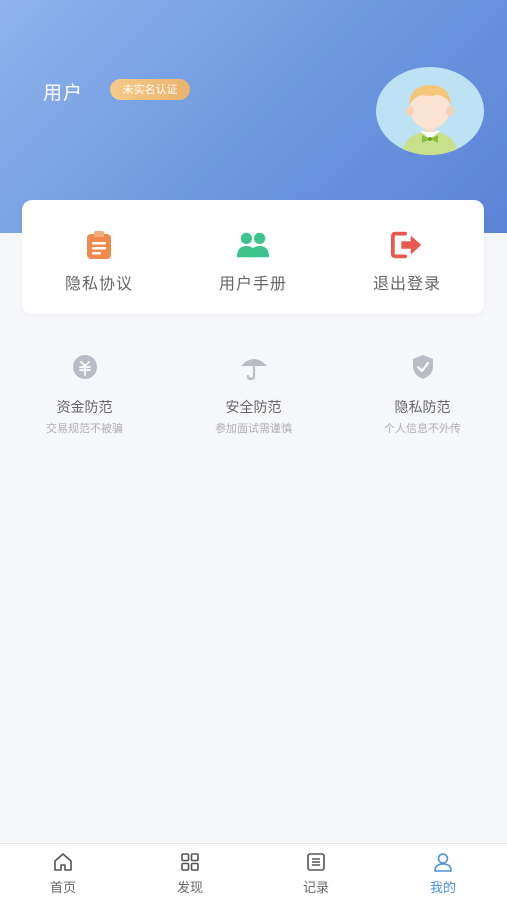 This screenshot has height=900, width=507. Describe the element at coordinates (253, 408) in the screenshot. I see `tip-safety-title: 安全防范` at that location.